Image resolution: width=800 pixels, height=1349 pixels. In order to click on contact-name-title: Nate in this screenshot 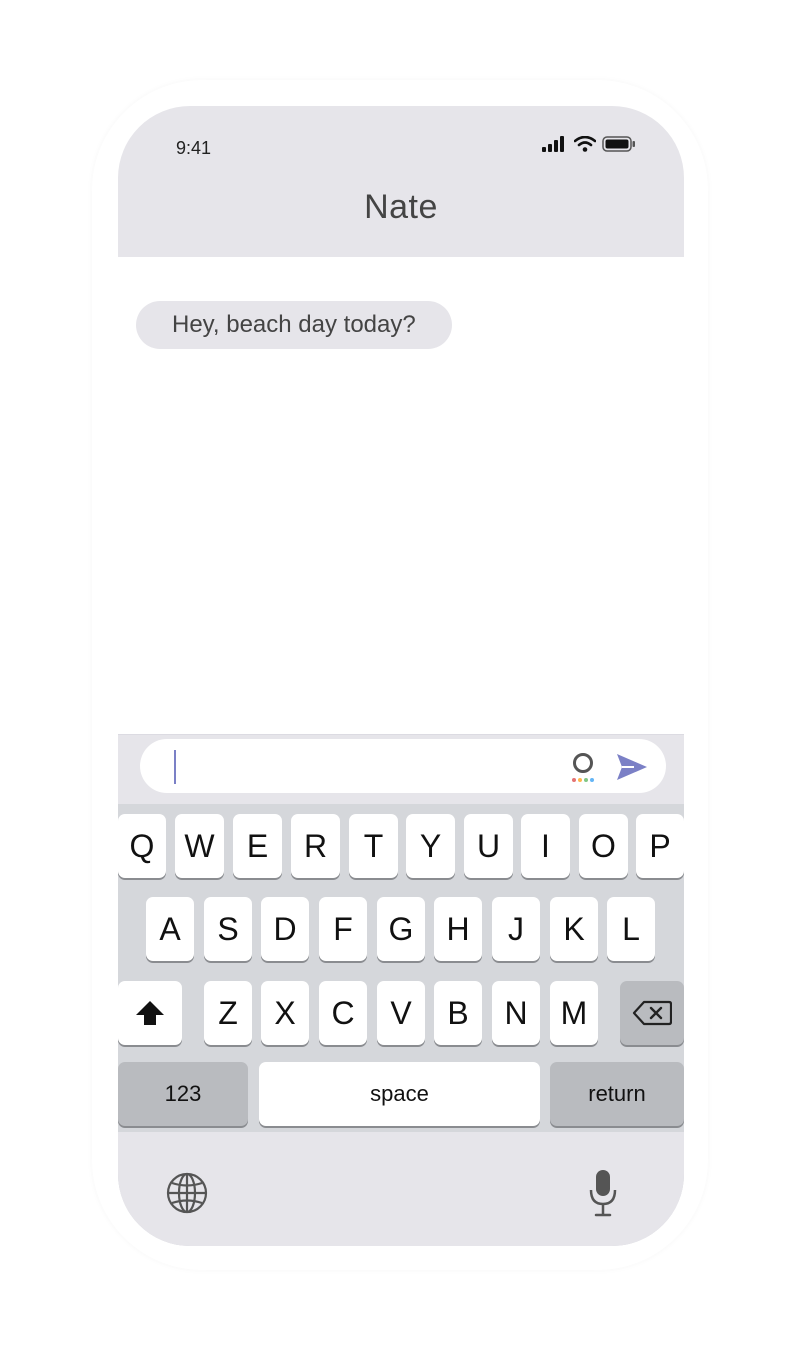, I will do `click(401, 207)`.